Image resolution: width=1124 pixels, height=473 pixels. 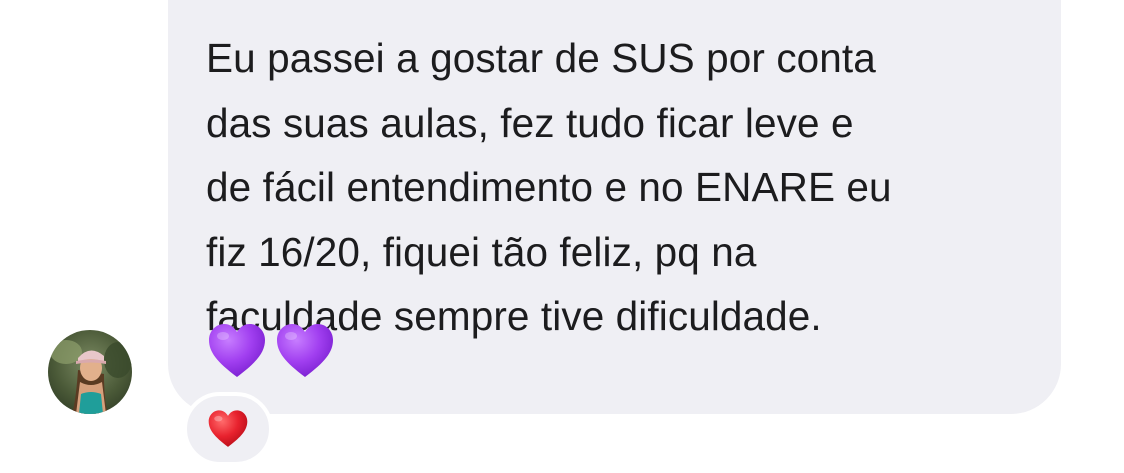 I want to click on avatar-photo-icon, so click(x=90, y=372).